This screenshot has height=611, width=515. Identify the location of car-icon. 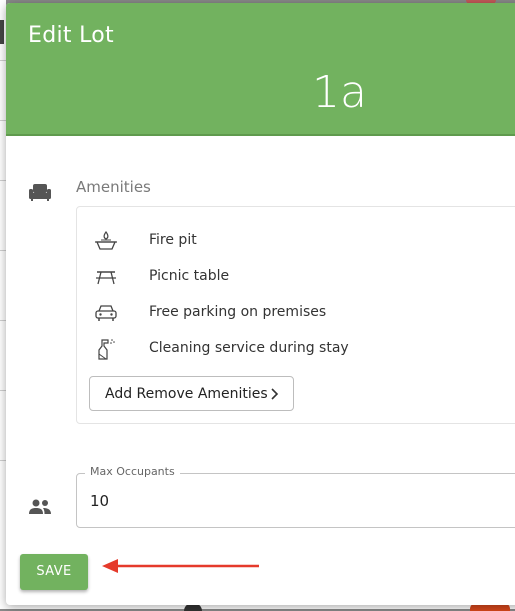
(106, 313).